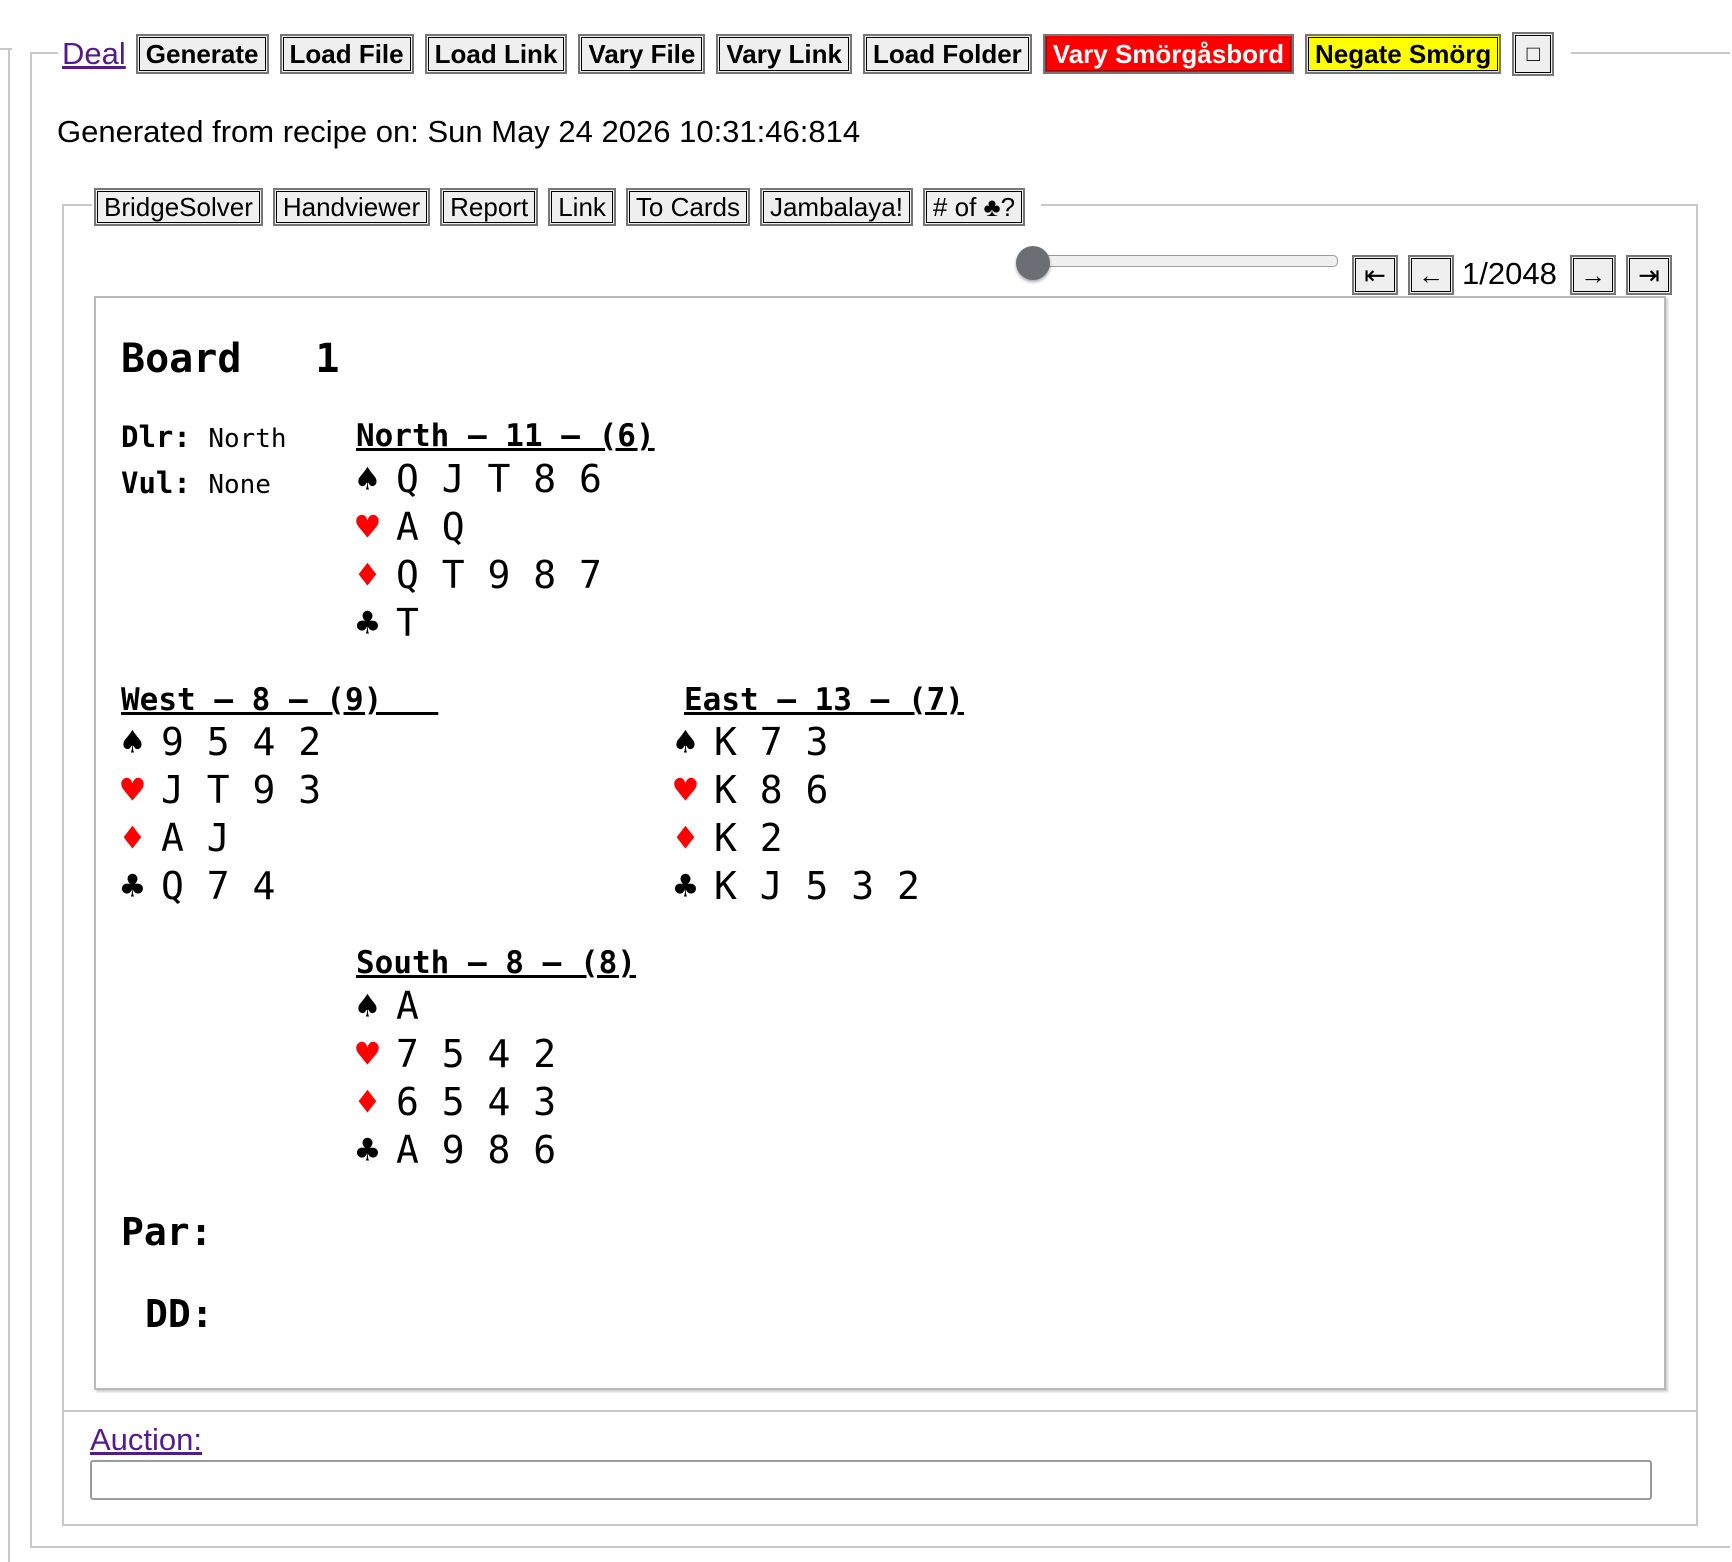 This screenshot has width=1732, height=1562. Describe the element at coordinates (387, 623) in the screenshot. I see `north-clubs: ♣ T` at that location.